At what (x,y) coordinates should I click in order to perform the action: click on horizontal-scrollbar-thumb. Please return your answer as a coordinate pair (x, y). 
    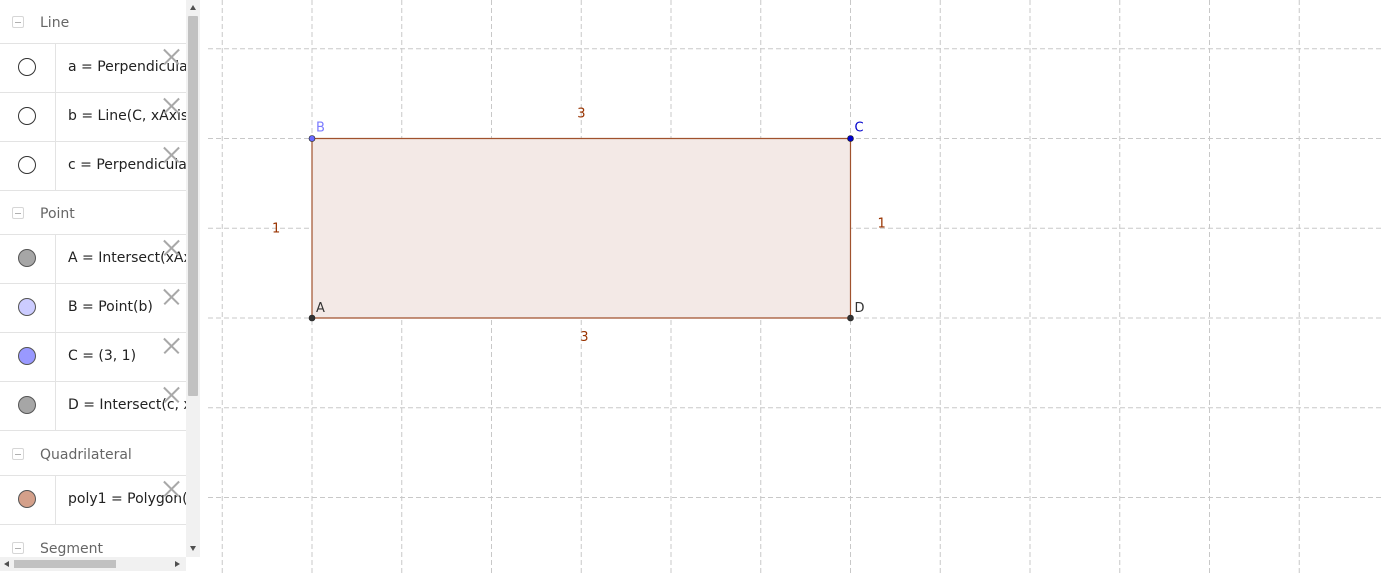
    Looking at the image, I should click on (65, 564).